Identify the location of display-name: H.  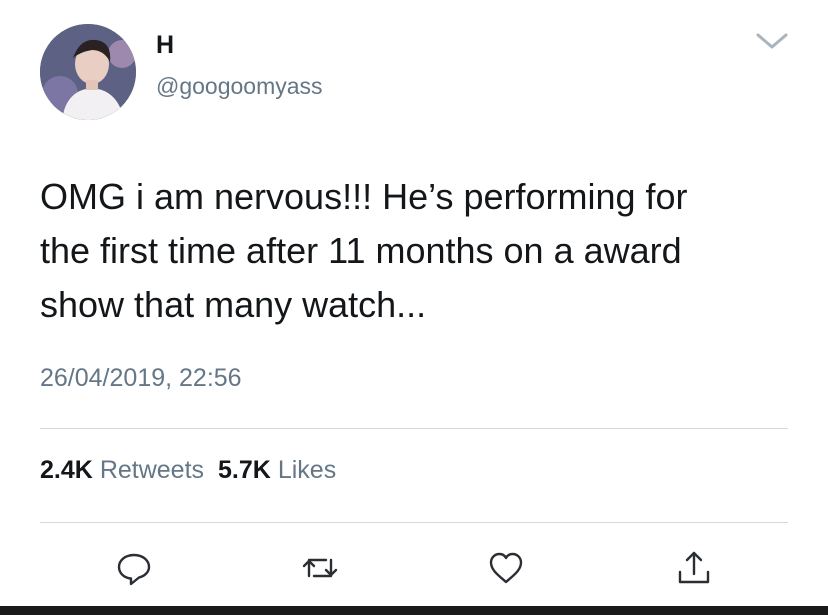
(165, 45).